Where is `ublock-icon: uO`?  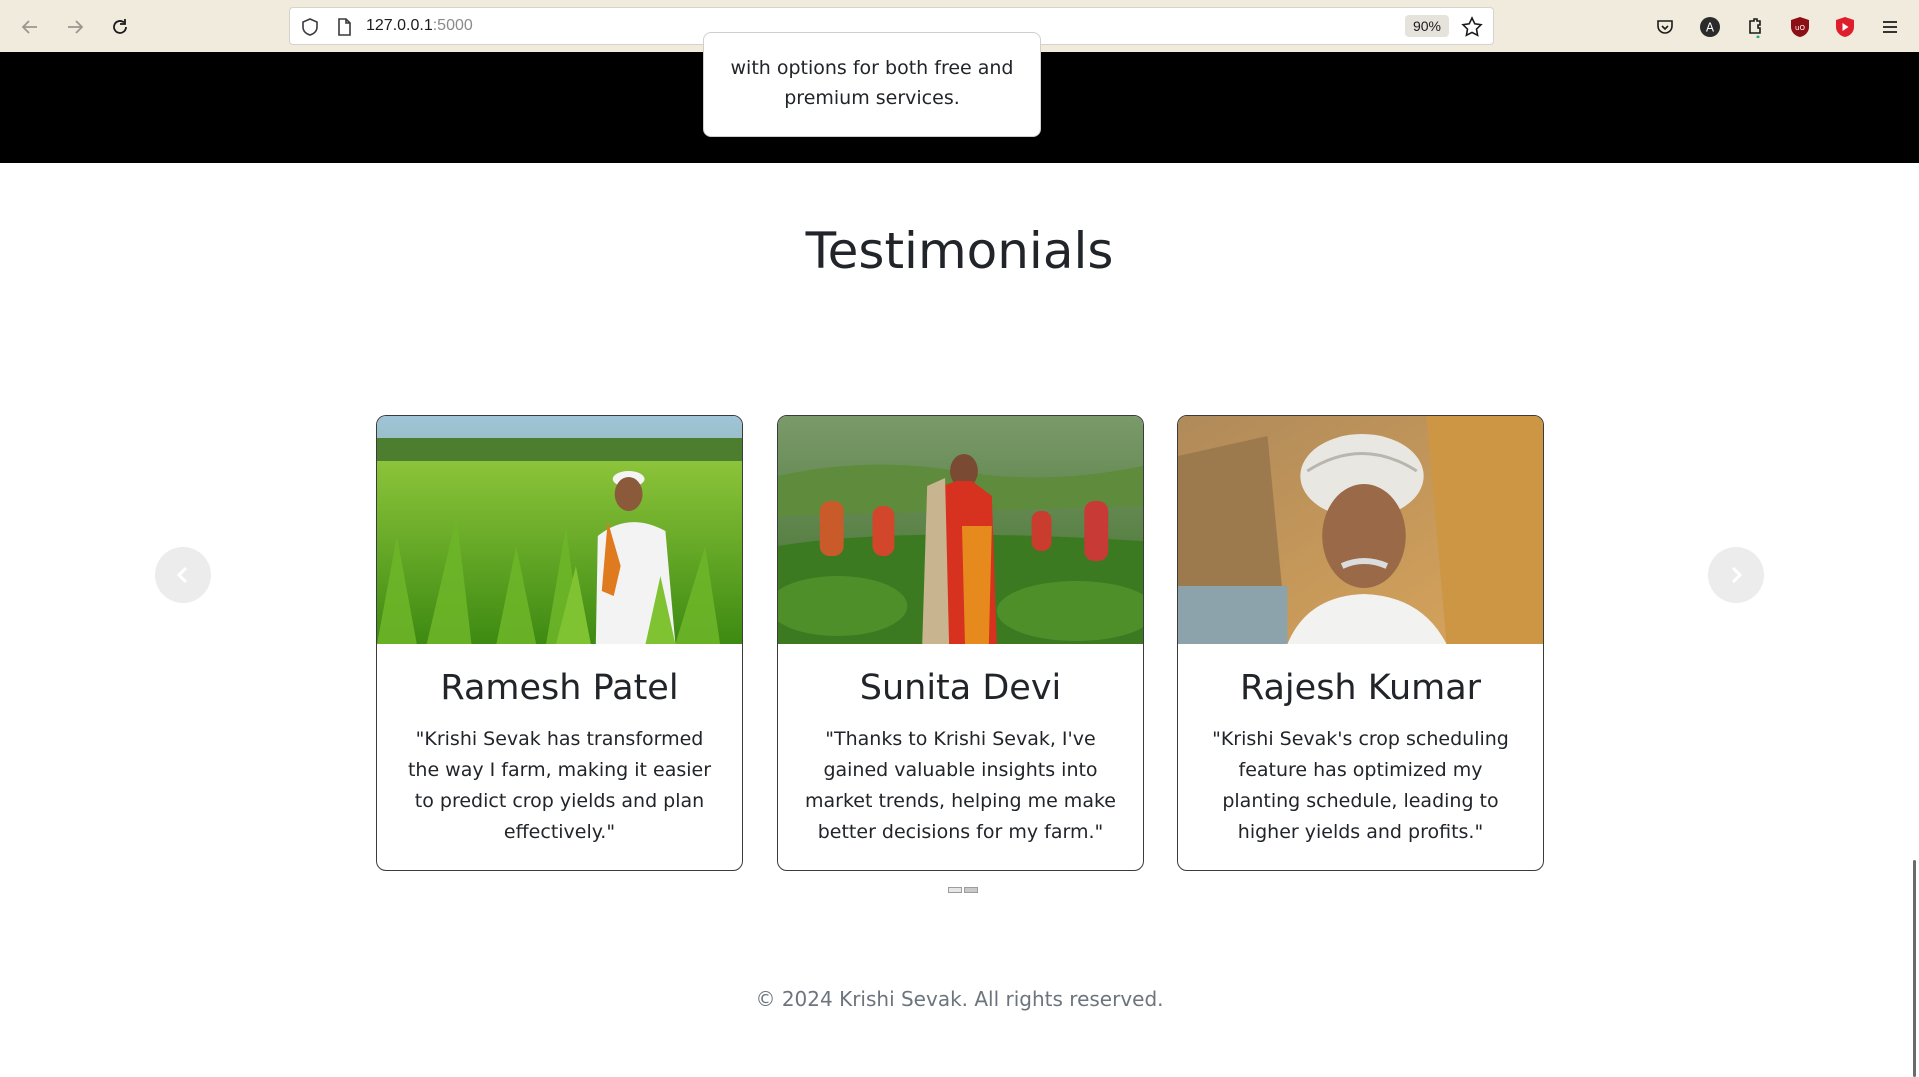
ublock-icon: uO is located at coordinates (1800, 27).